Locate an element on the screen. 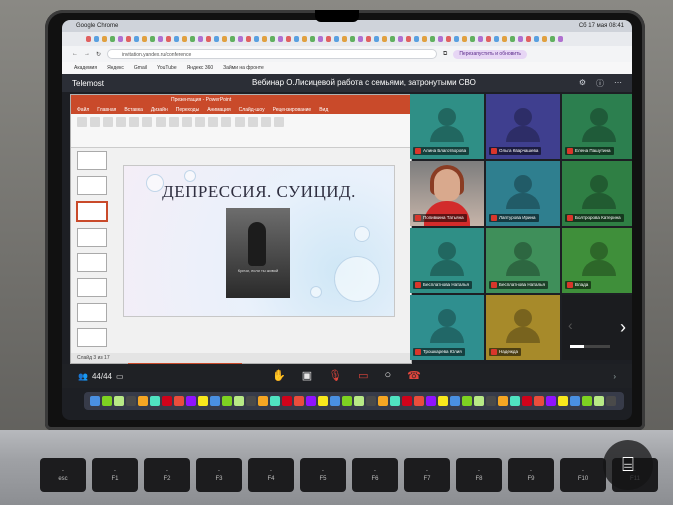  reload-icon: ↻ is located at coordinates (98, 54).